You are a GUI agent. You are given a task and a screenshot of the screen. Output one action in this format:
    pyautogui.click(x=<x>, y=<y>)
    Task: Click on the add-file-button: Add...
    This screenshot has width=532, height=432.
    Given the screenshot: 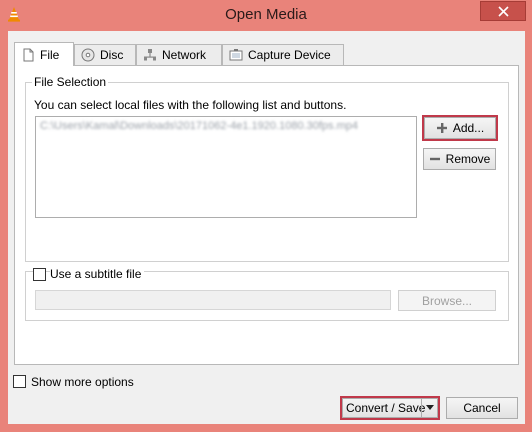 What is the action you would take?
    pyautogui.click(x=460, y=128)
    